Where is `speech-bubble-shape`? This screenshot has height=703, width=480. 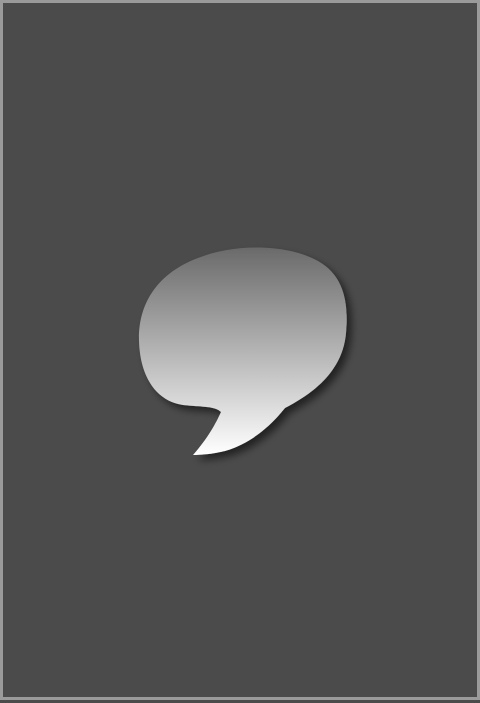 speech-bubble-shape is located at coordinates (242, 351).